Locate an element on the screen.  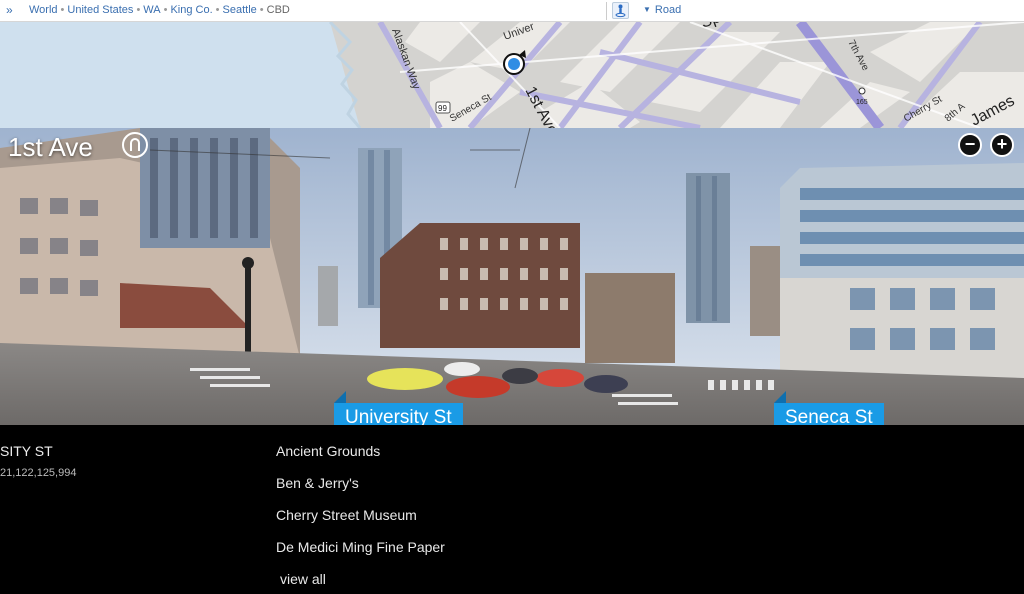
location-title: SITY ST is located at coordinates (26, 451).